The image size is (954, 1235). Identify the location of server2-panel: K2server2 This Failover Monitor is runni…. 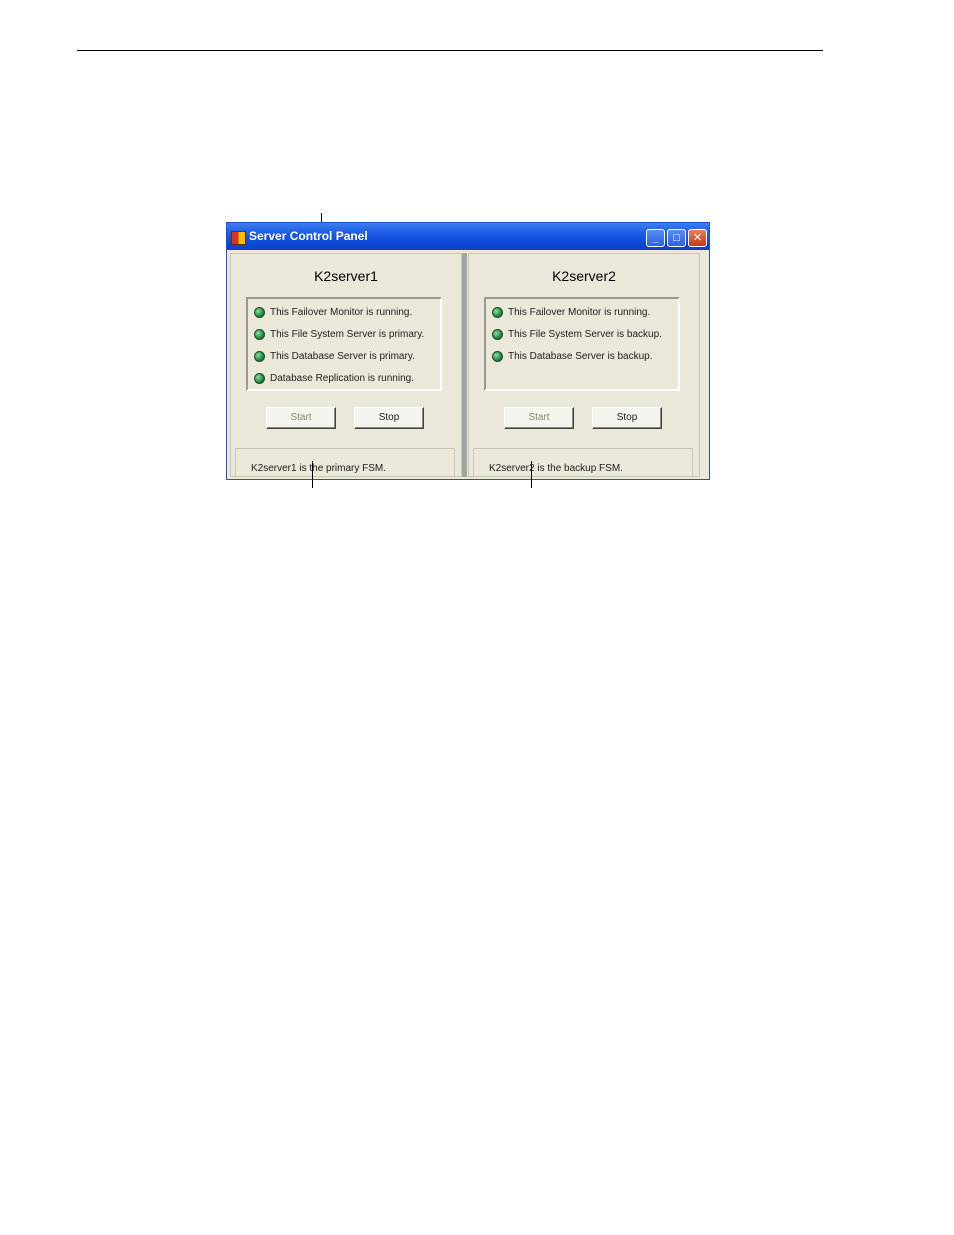
(584, 365).